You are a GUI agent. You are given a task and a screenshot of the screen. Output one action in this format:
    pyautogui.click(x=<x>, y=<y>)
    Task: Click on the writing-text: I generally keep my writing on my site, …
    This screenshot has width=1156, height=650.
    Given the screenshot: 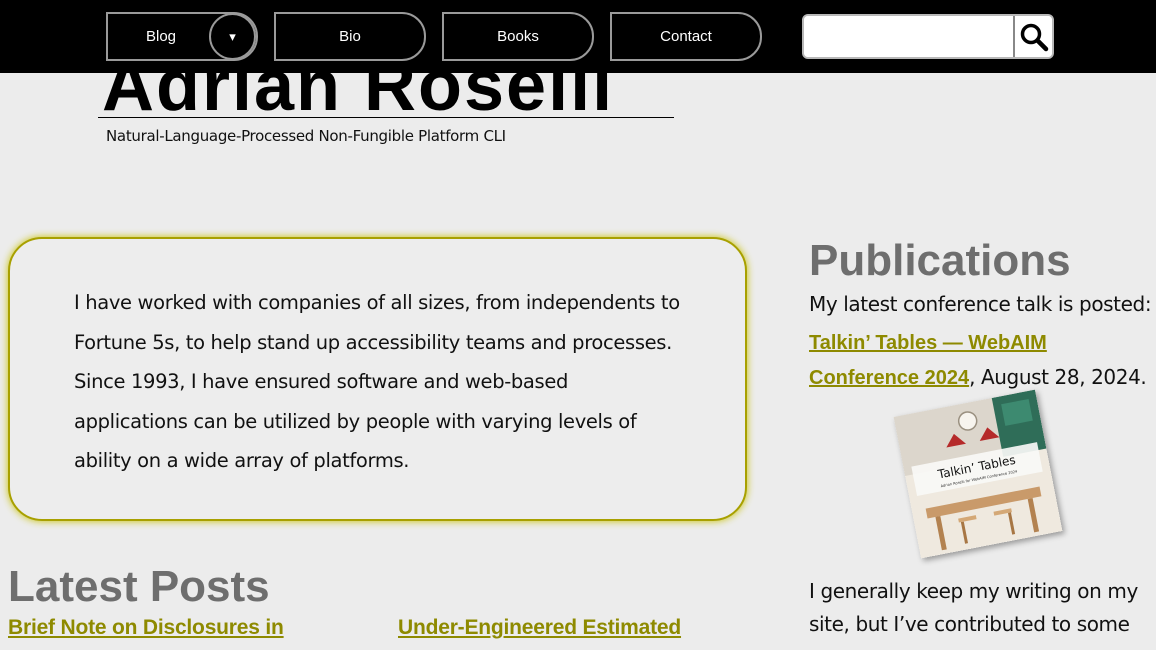 What is the action you would take?
    pyautogui.click(x=973, y=607)
    